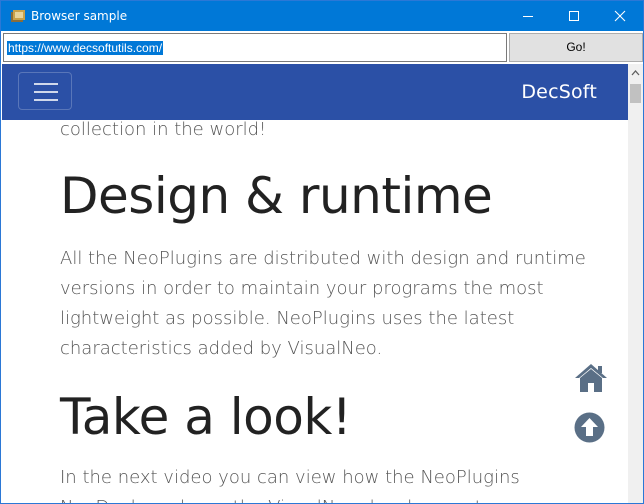 This screenshot has width=644, height=504. Describe the element at coordinates (206, 417) in the screenshot. I see `section-heading-take-a-look: Take a look!` at that location.